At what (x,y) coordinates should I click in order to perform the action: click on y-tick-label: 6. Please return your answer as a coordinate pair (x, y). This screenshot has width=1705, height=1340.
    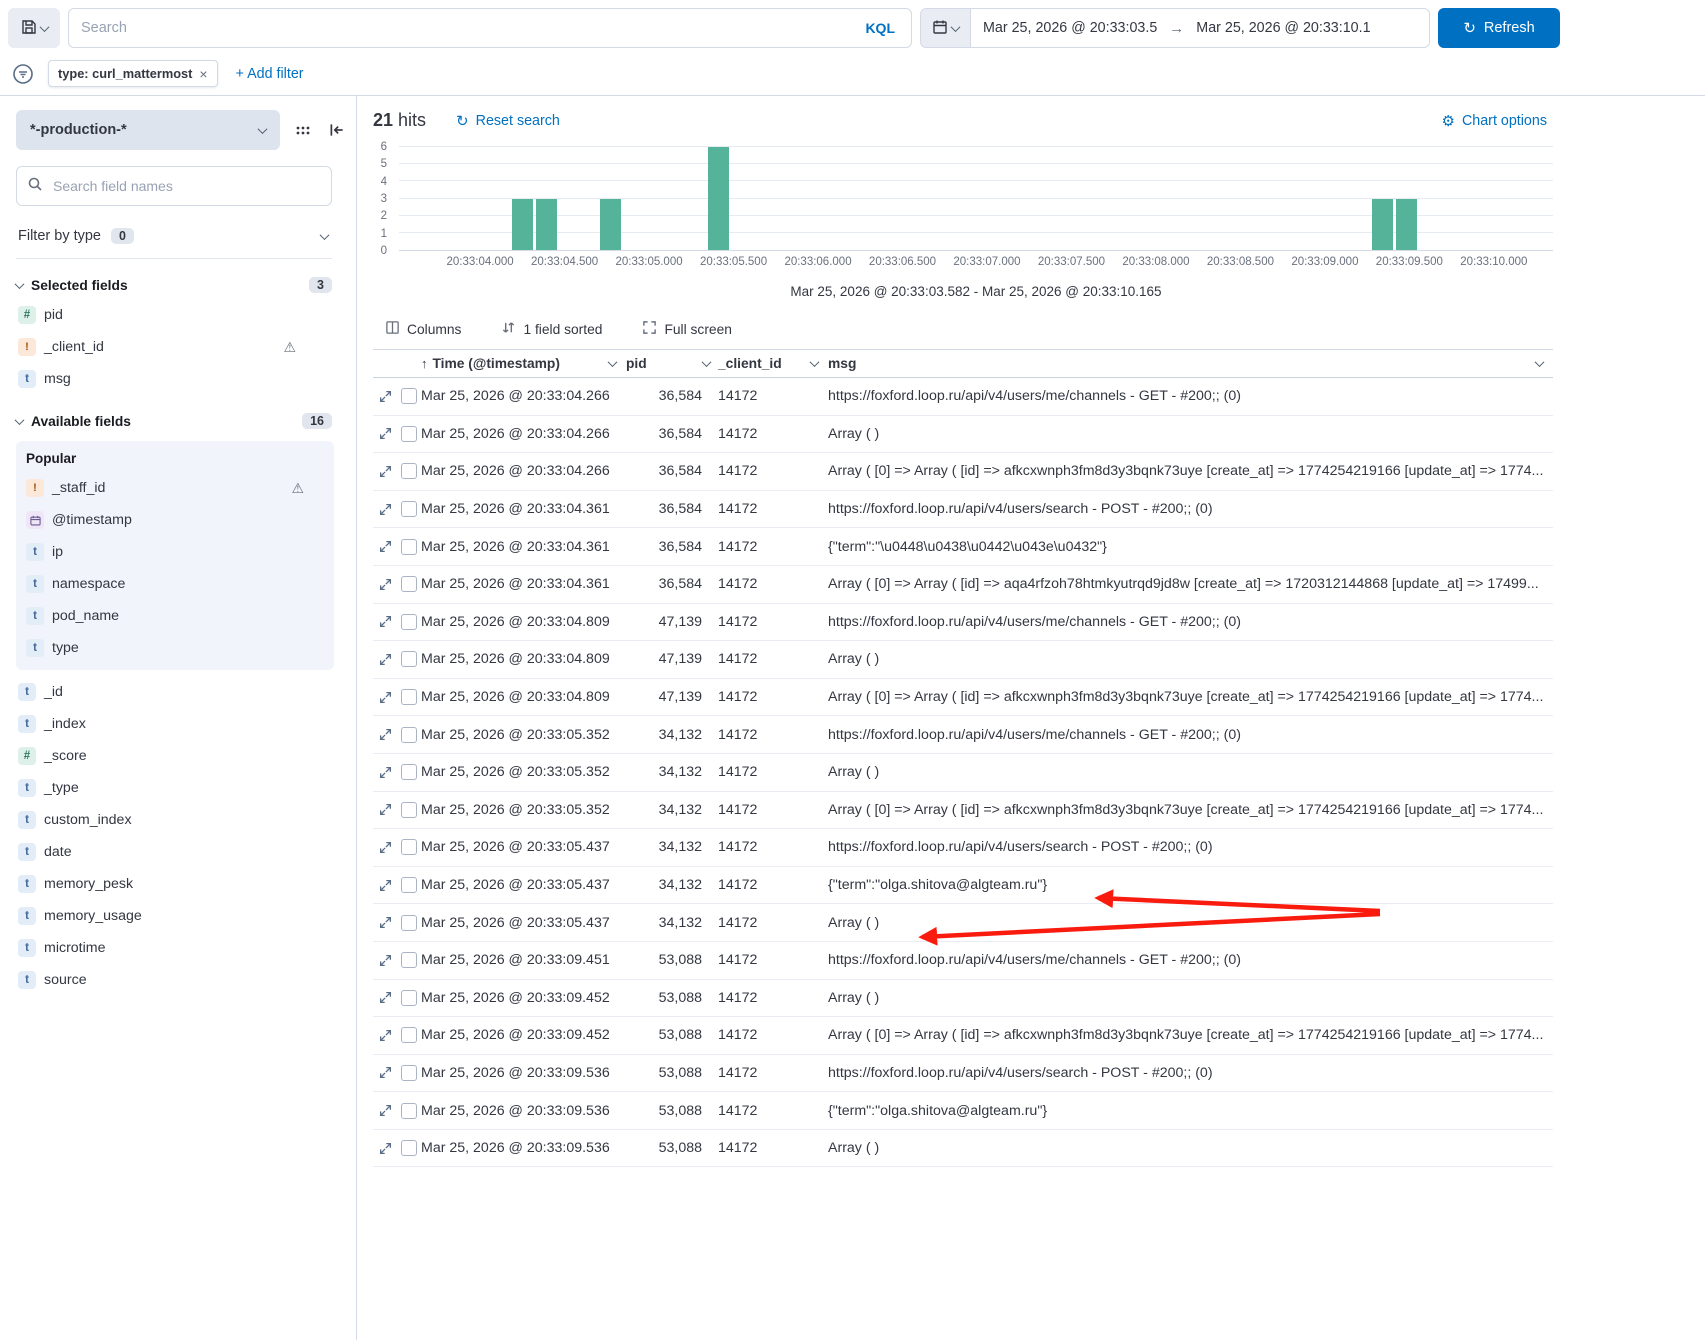
    Looking at the image, I should click on (383, 147).